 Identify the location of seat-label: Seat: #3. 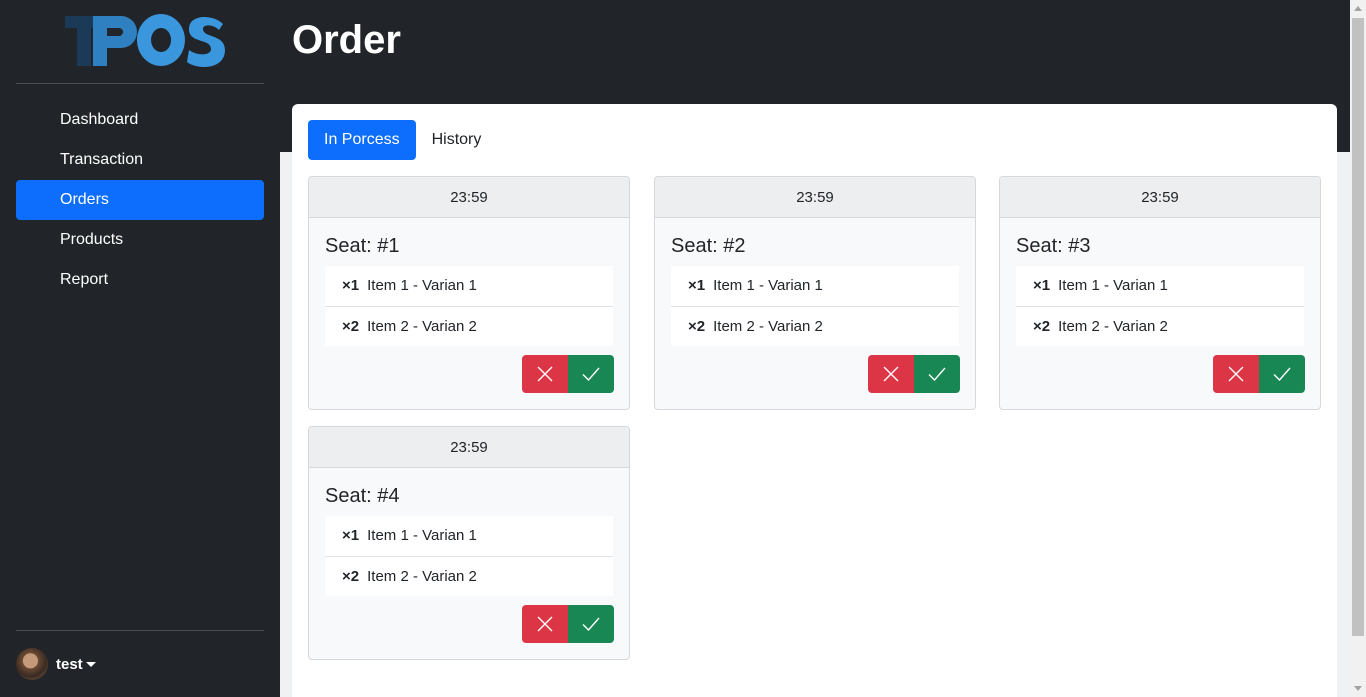
(1053, 246).